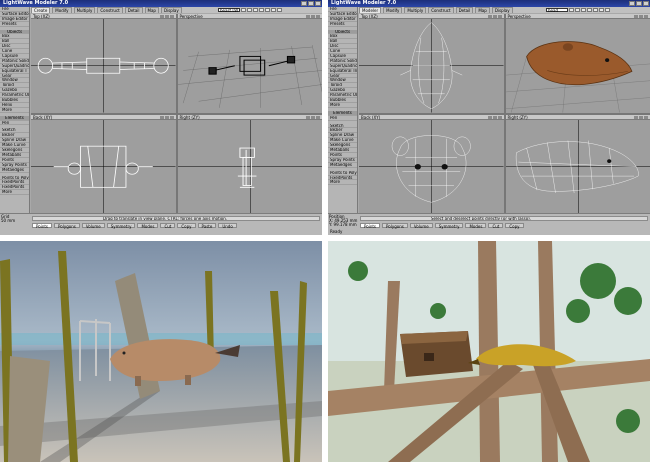 The image size is (650, 462). I want to click on tab-create: Create, so click(41, 10).